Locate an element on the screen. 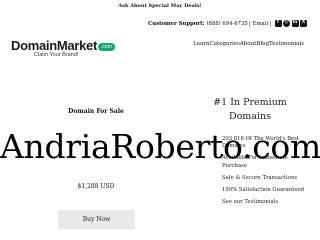 The image size is (320, 240). testimonials-link: See our Testimonials is located at coordinates (267, 202).